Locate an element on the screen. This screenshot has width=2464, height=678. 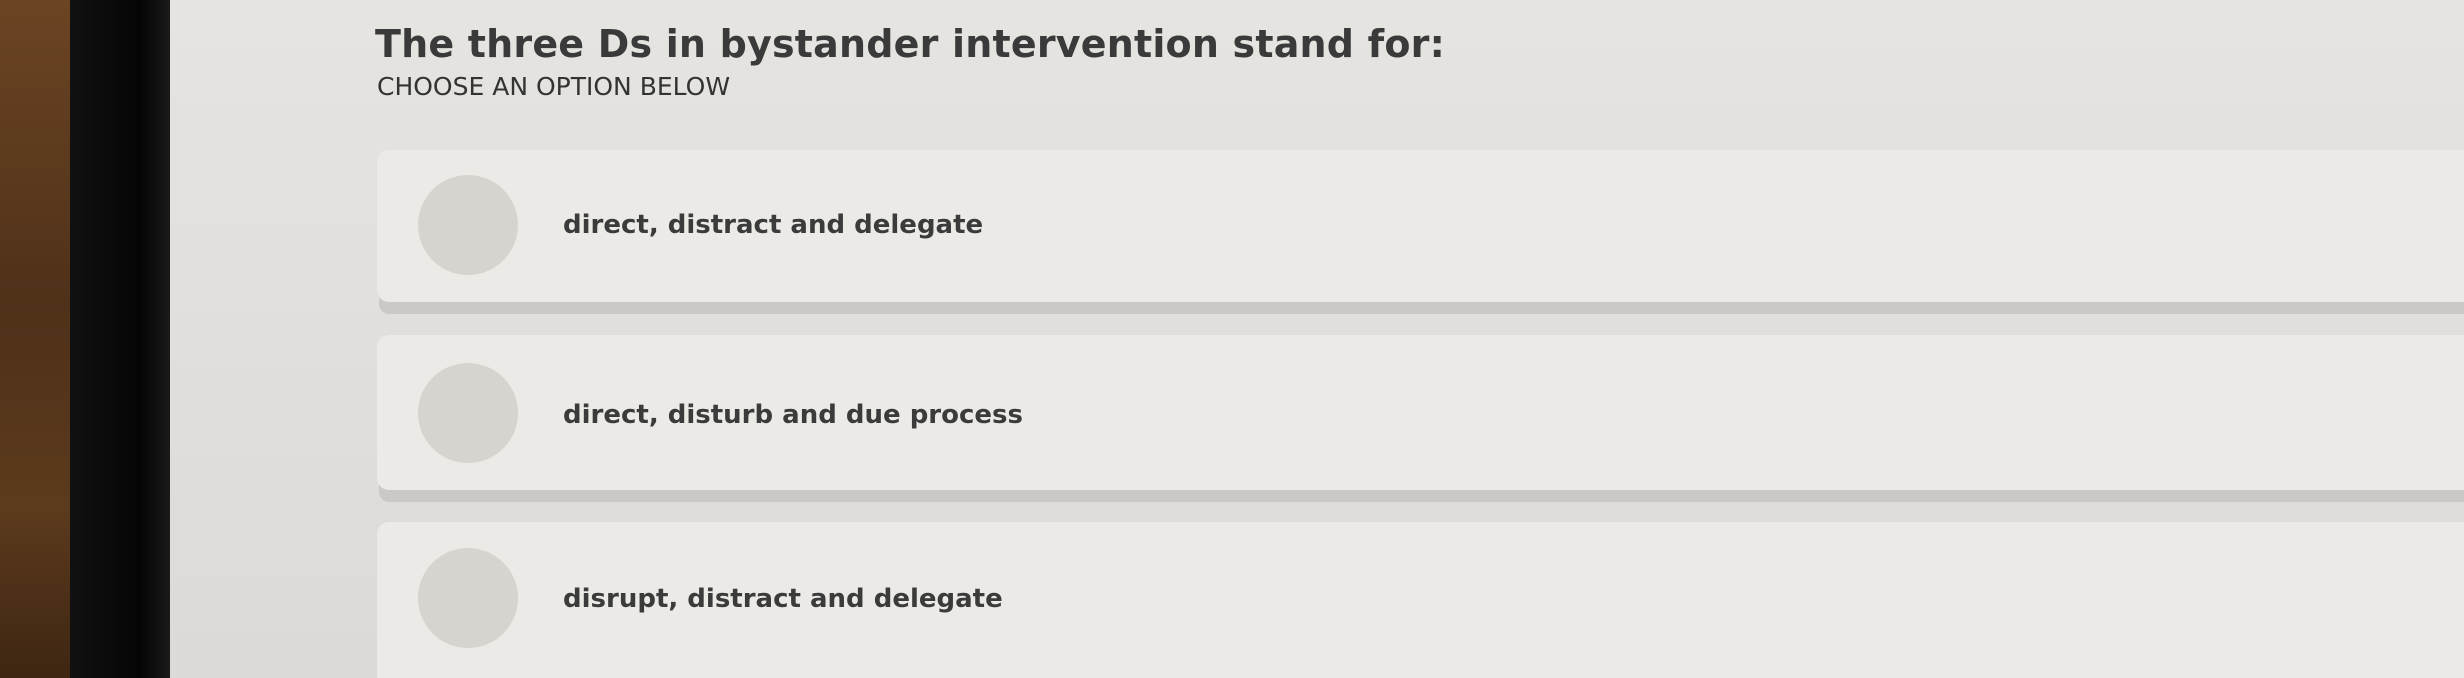
answer-option-label: direct, distract and delegate is located at coordinates (773, 225).